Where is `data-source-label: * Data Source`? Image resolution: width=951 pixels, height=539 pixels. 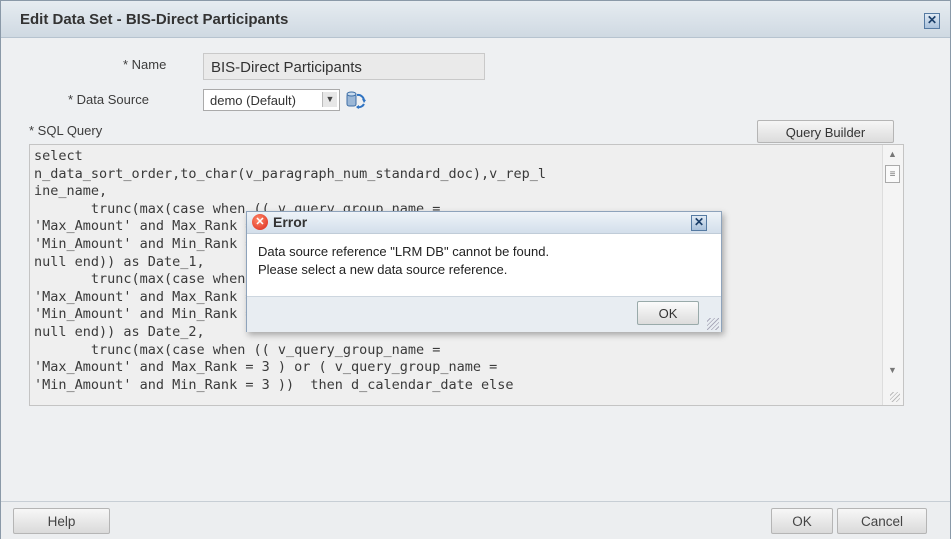 data-source-label: * Data Source is located at coordinates (108, 99).